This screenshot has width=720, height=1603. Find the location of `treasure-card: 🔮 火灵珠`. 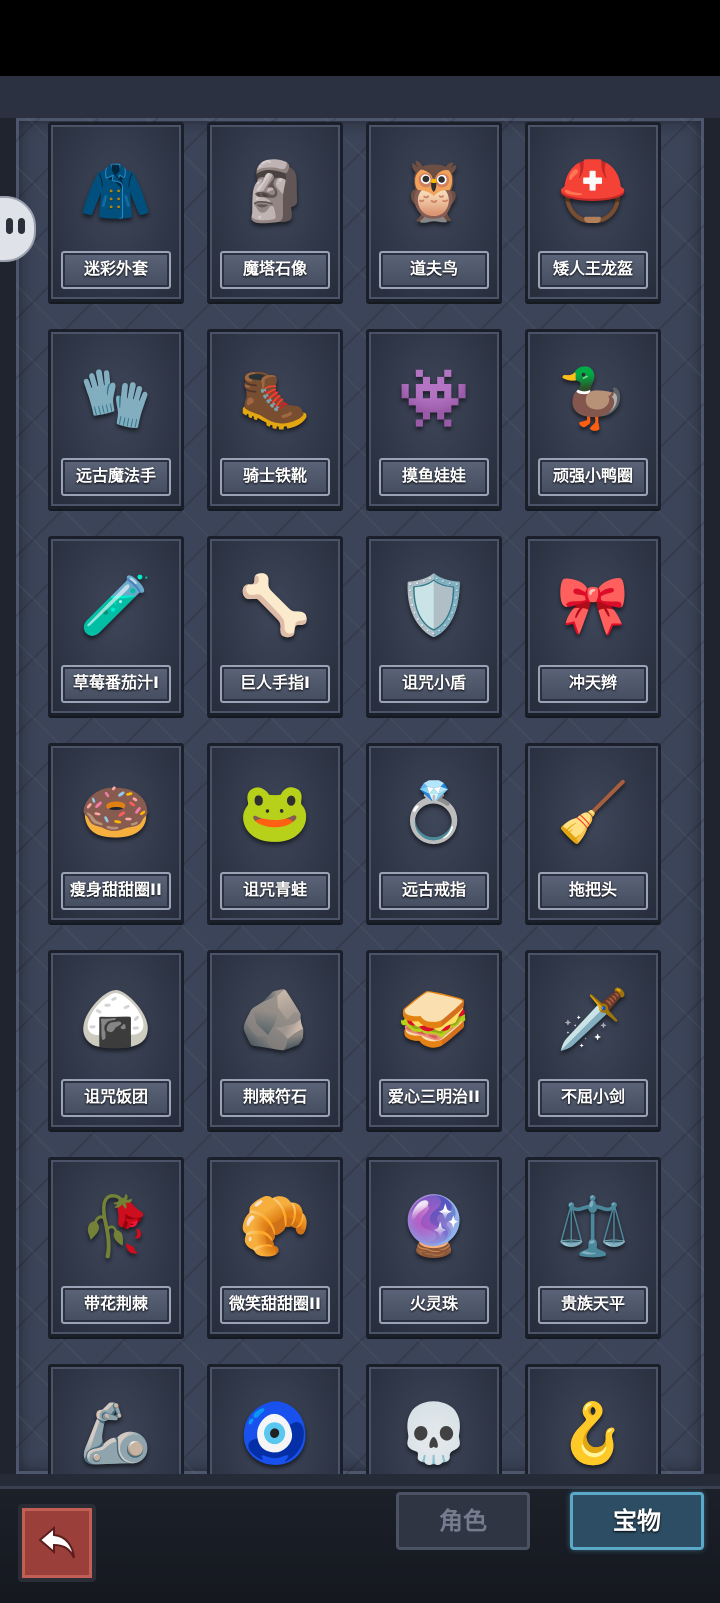

treasure-card: 🔮 火灵珠 is located at coordinates (434, 1247).